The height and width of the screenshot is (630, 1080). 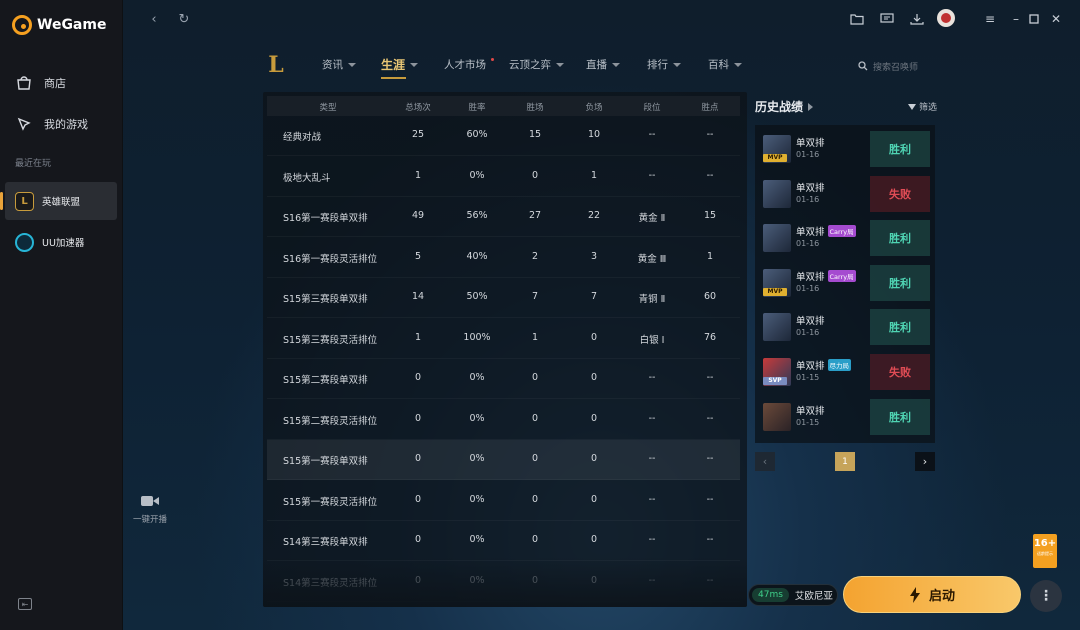 I want to click on prev-page-button: ‹, so click(x=765, y=461).